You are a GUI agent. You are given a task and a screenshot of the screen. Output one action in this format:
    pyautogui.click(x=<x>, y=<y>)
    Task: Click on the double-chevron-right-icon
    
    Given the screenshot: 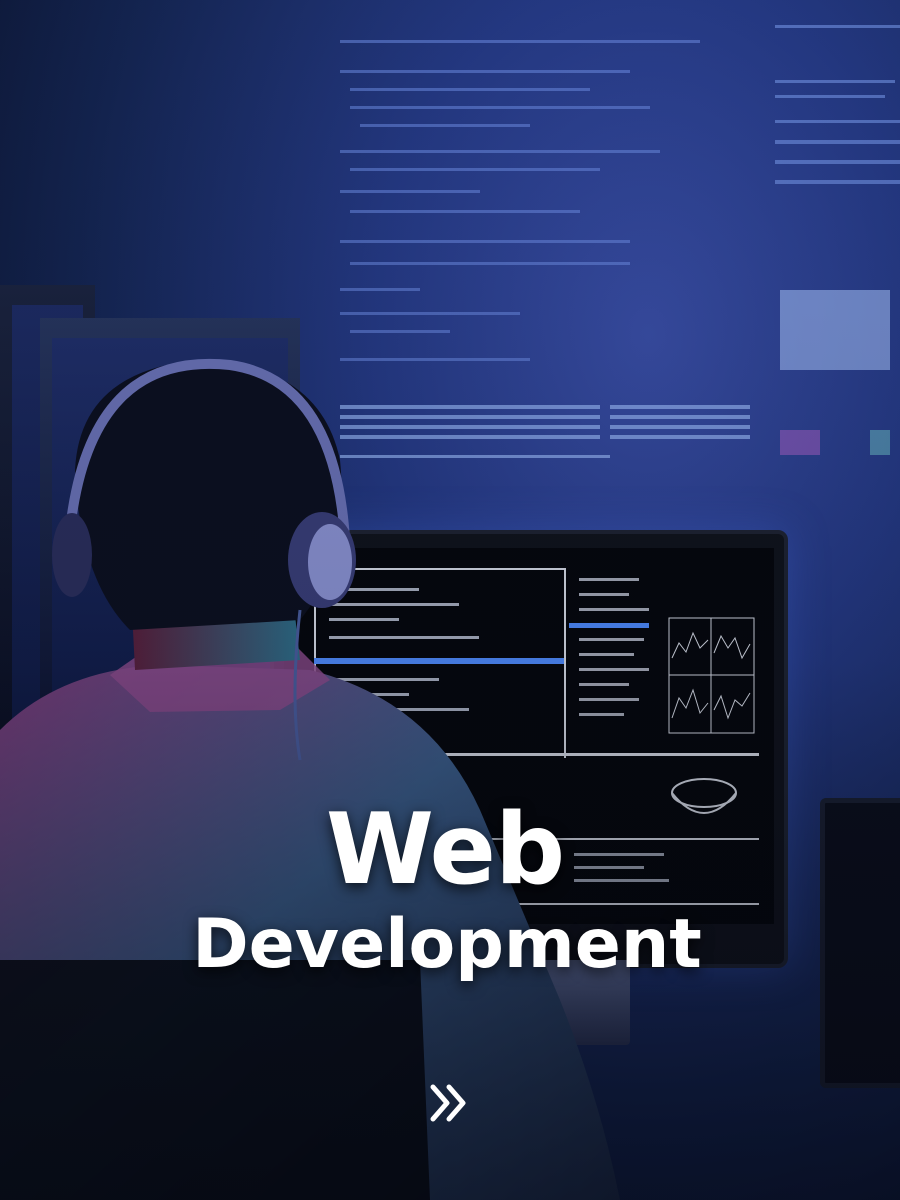 What is the action you would take?
    pyautogui.click(x=448, y=1103)
    